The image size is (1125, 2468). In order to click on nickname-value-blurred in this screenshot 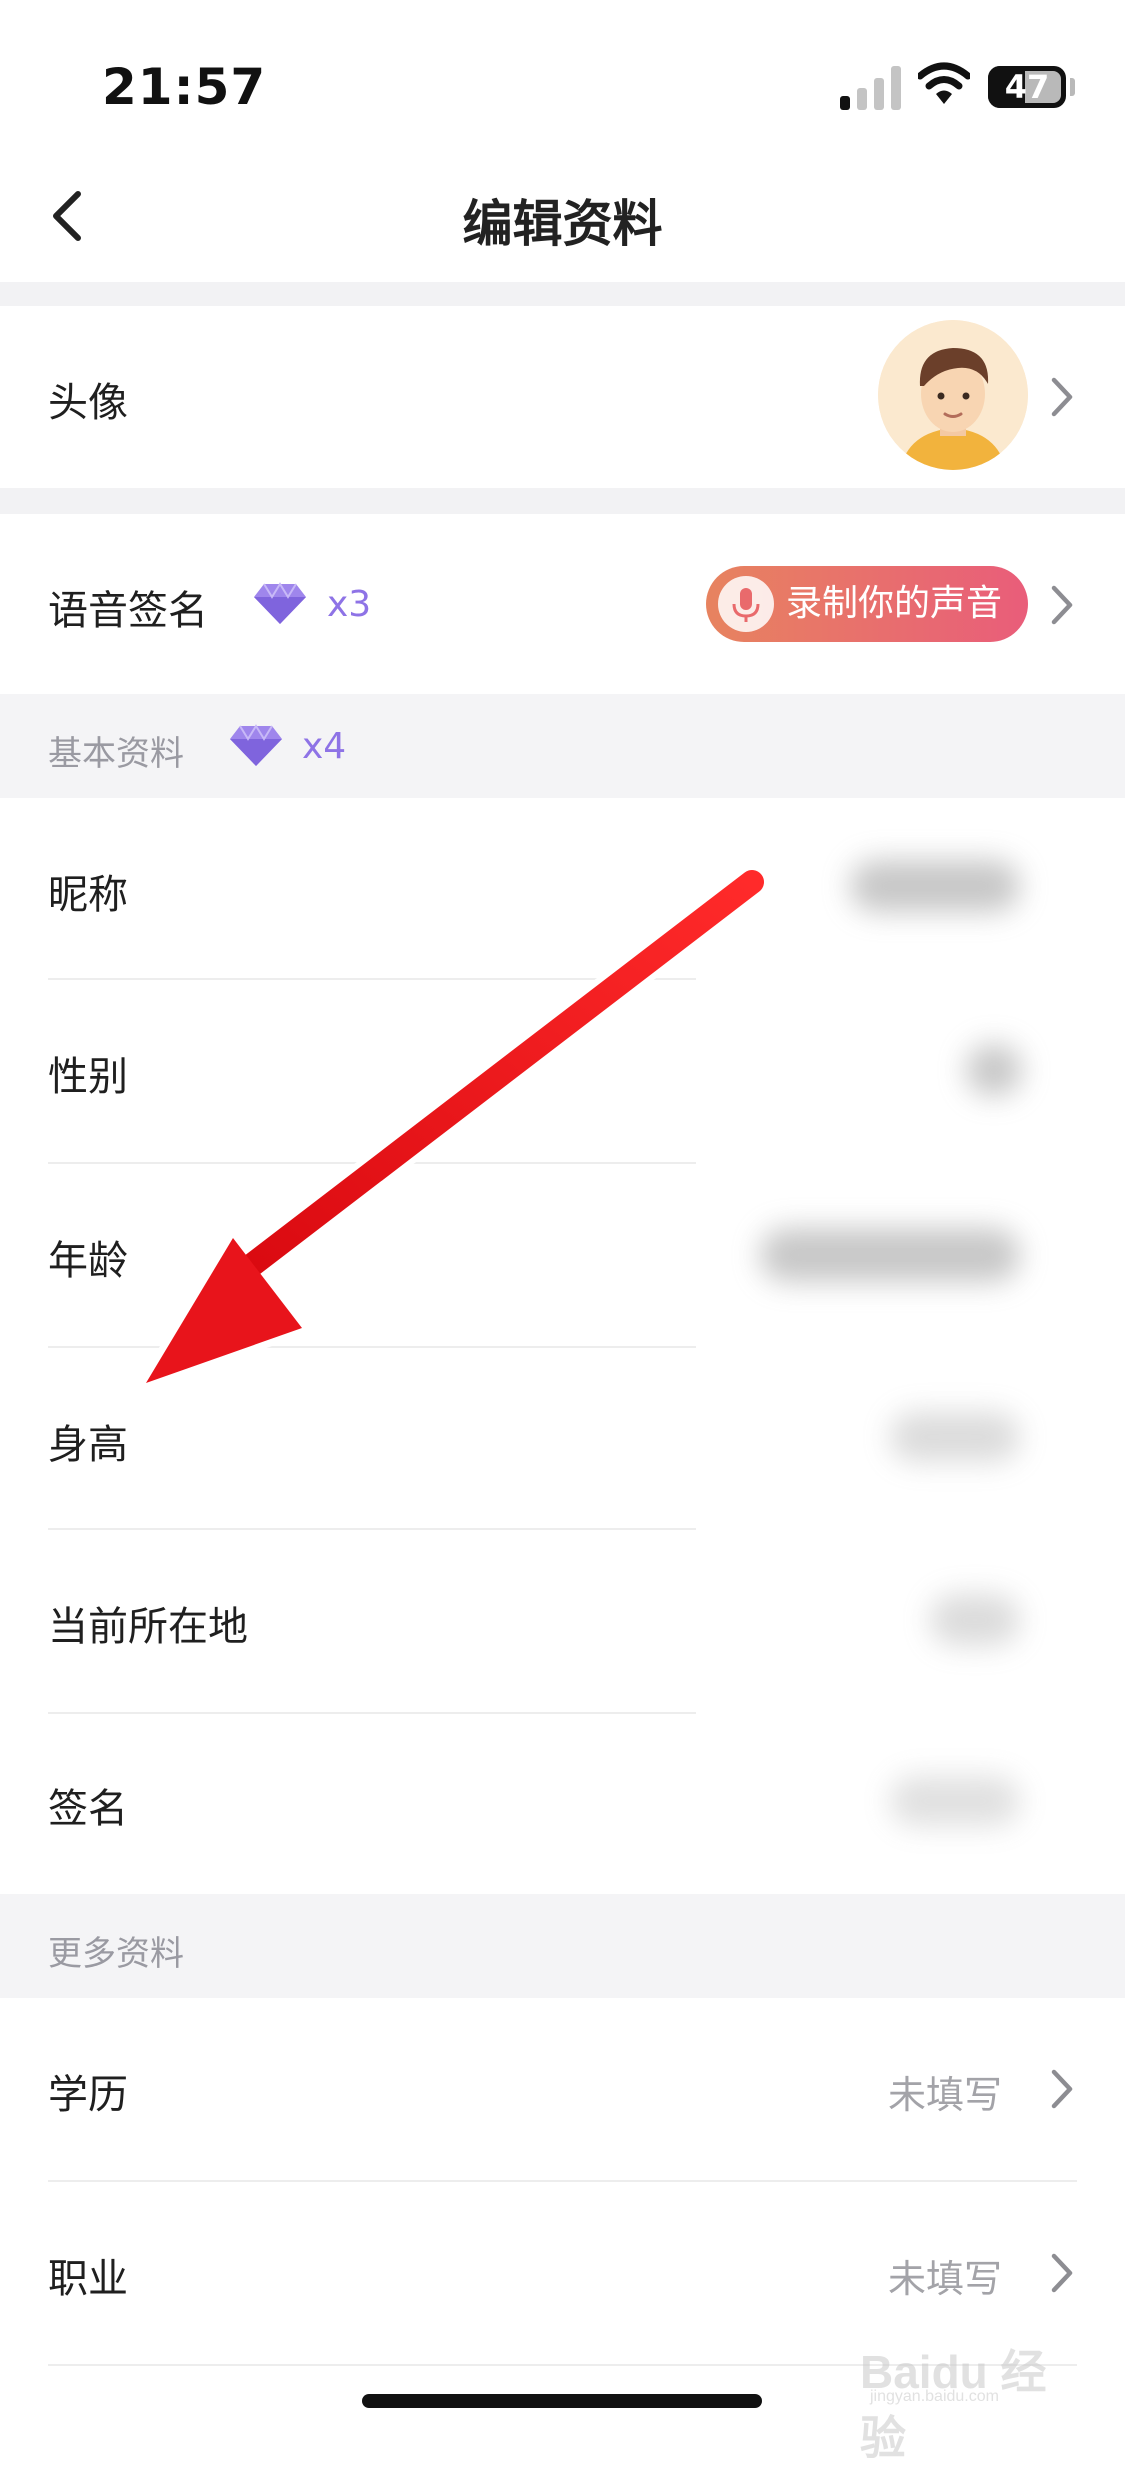, I will do `click(935, 886)`.